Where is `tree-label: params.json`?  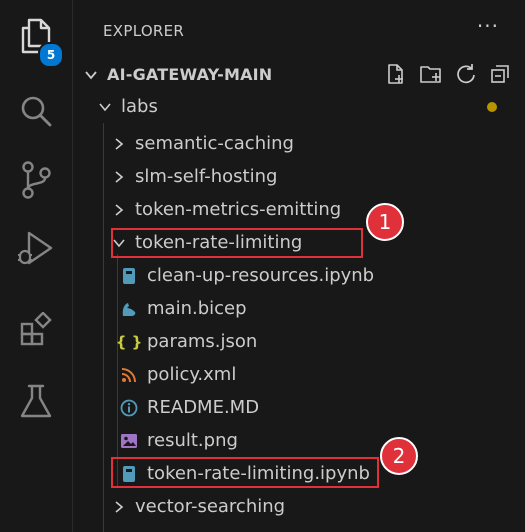 tree-label: params.json is located at coordinates (202, 341).